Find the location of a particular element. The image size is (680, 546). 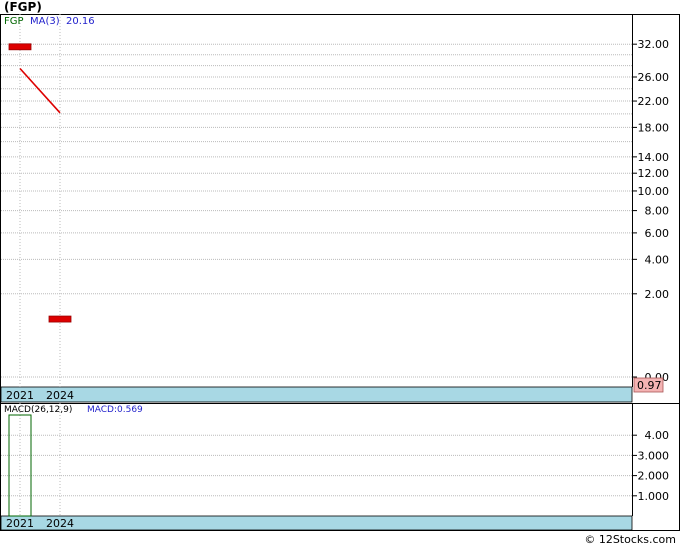

price-y-tick-label: 18.00 is located at coordinates (654, 127).